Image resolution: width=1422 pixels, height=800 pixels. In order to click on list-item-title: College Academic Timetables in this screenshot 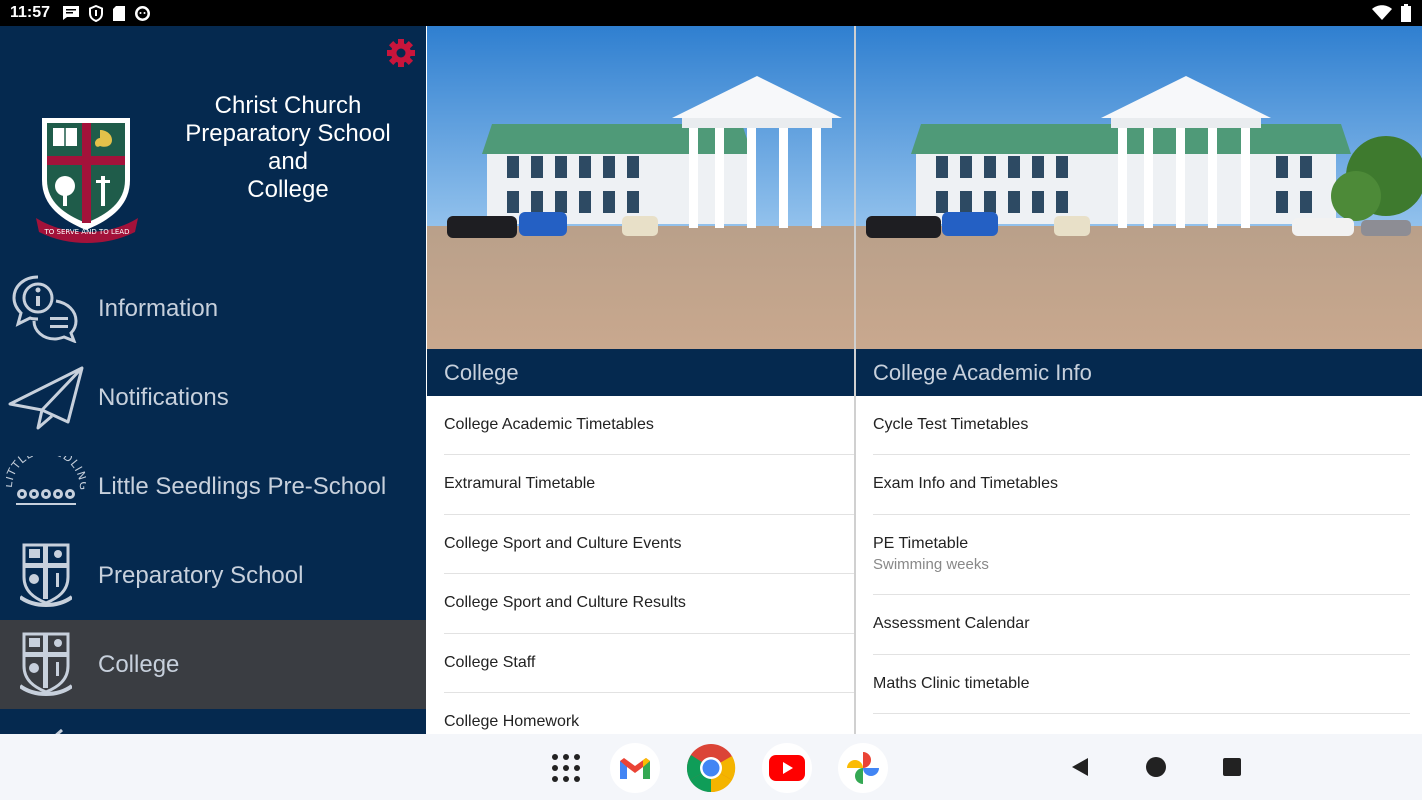, I will do `click(549, 424)`.